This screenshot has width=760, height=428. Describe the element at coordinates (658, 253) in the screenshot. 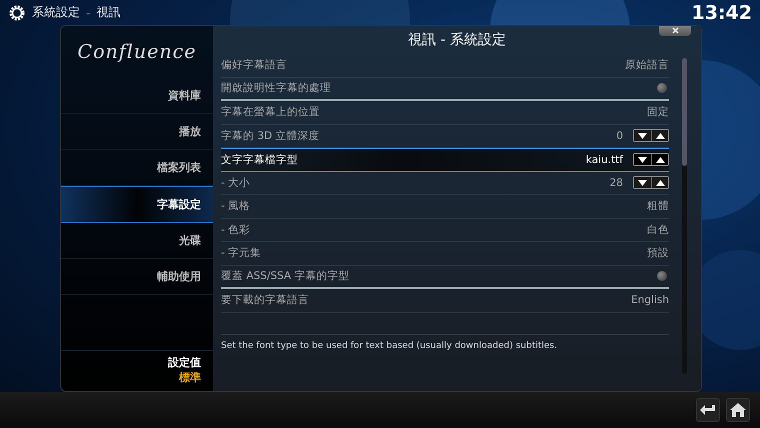

I see `setting-value: 預設` at that location.